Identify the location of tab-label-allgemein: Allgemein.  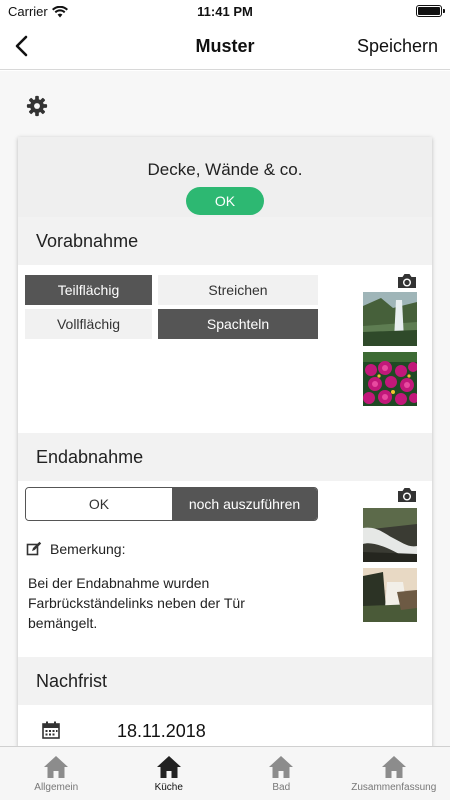
(56, 787).